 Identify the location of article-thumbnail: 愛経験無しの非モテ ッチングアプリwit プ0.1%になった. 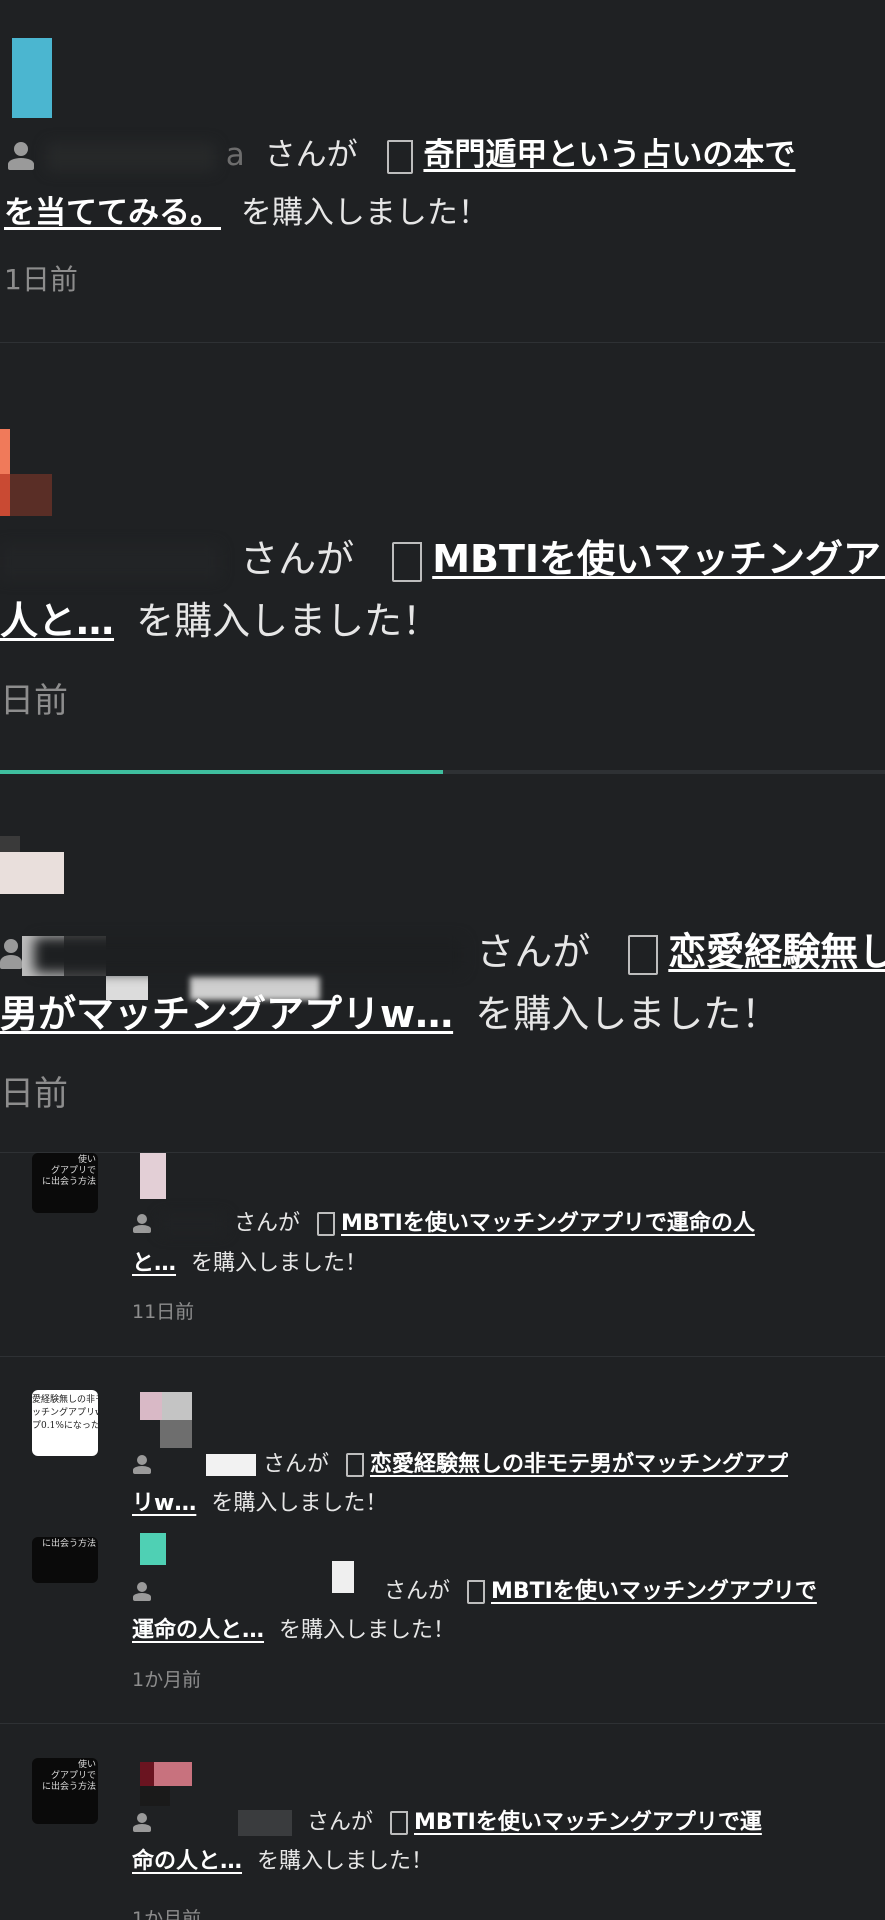
(65, 1423).